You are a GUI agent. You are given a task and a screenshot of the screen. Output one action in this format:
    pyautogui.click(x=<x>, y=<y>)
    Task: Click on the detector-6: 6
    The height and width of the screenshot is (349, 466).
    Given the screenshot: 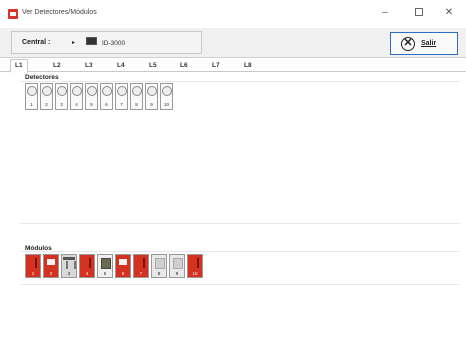 What is the action you would take?
    pyautogui.click(x=106, y=96)
    